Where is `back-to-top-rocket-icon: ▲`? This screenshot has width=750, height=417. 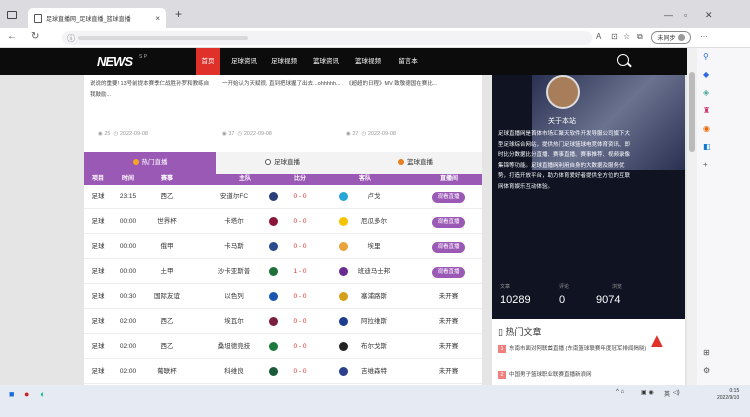
back-to-top-rocket-icon: ▲ is located at coordinates (657, 341).